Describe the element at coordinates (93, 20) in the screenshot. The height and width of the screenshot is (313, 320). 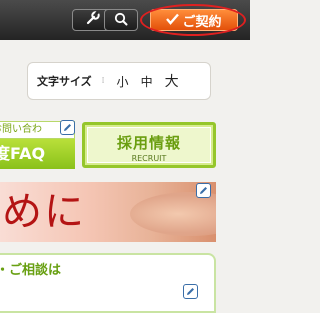
I see `wrench-icon` at that location.